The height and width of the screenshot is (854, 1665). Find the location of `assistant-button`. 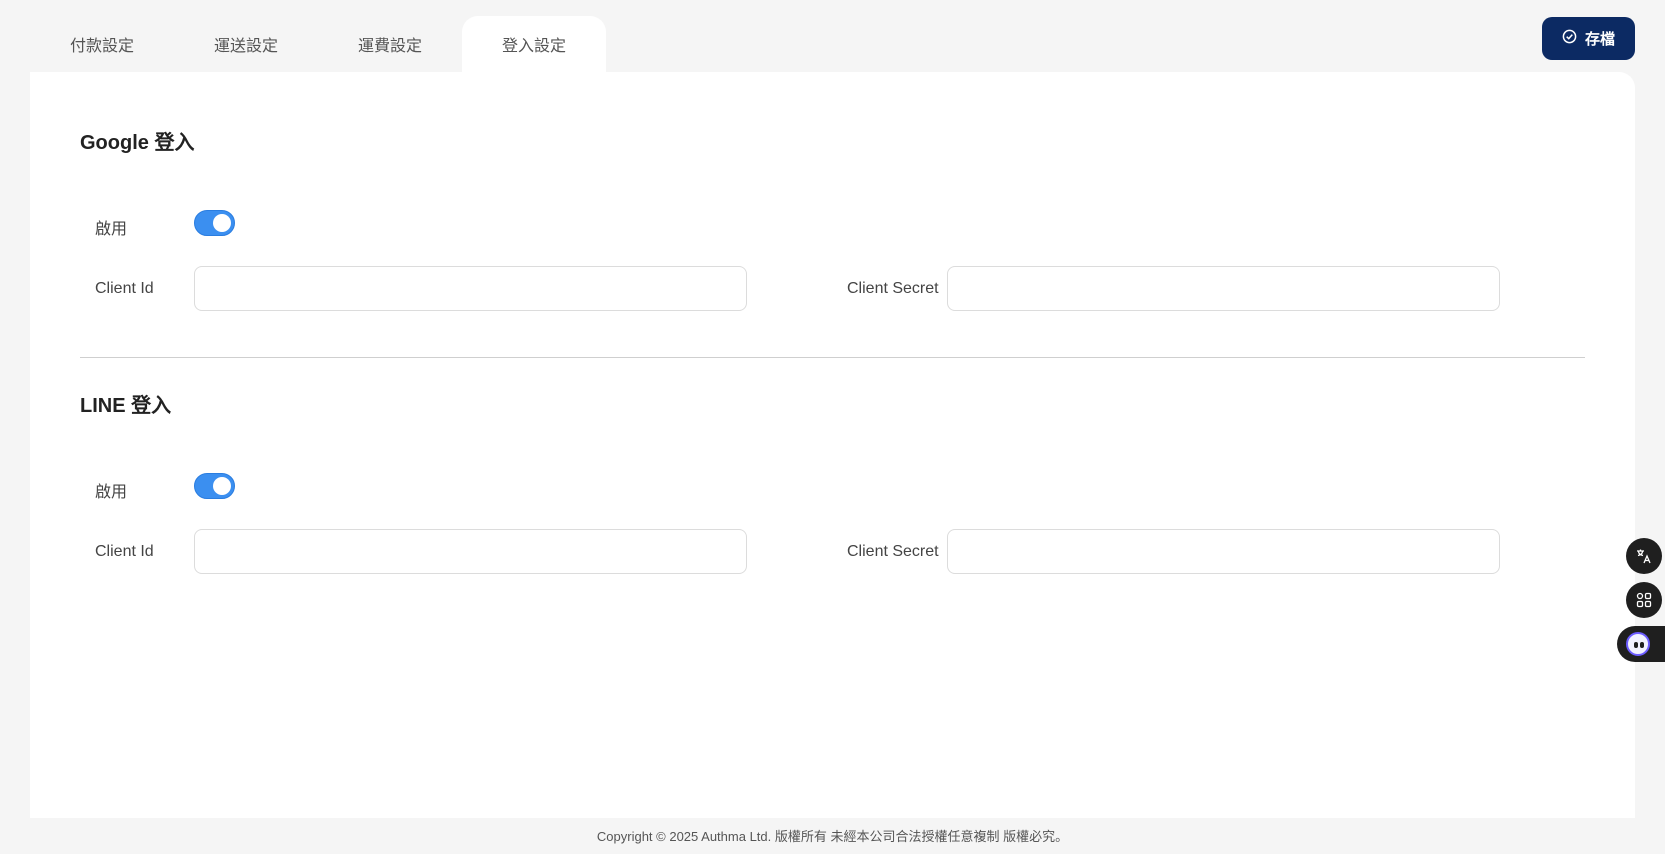

assistant-button is located at coordinates (1641, 644).